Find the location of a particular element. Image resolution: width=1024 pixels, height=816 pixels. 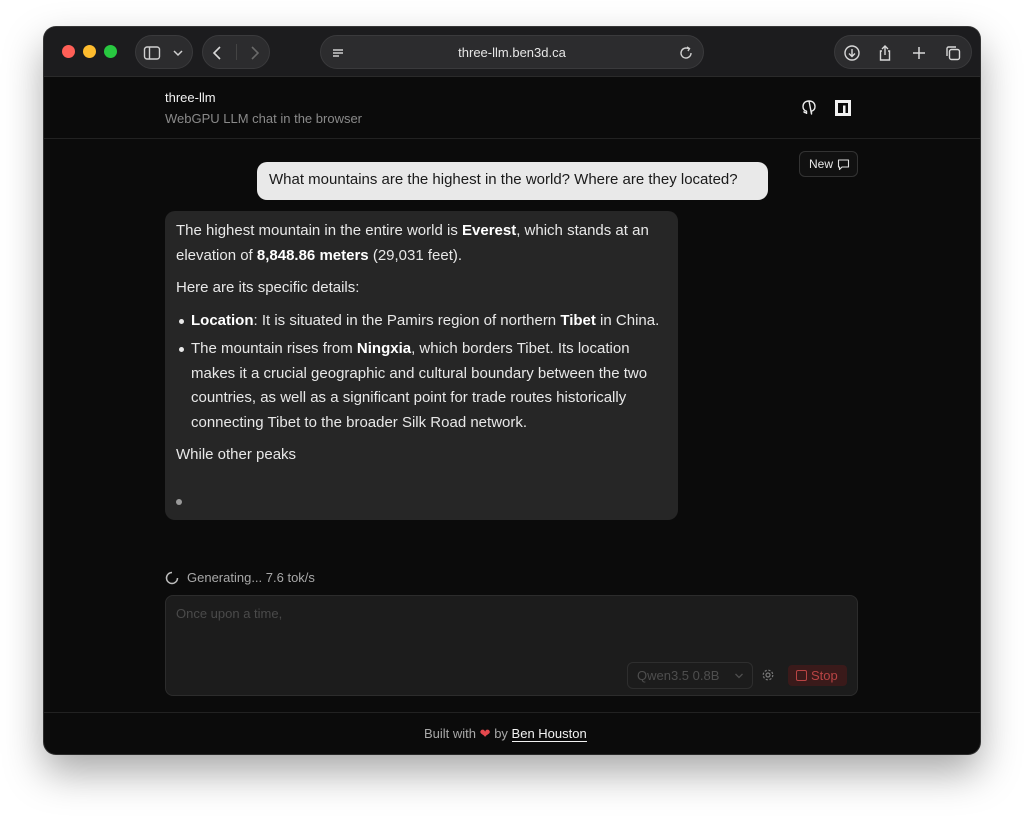

sidebar-icon is located at coordinates (152, 53).